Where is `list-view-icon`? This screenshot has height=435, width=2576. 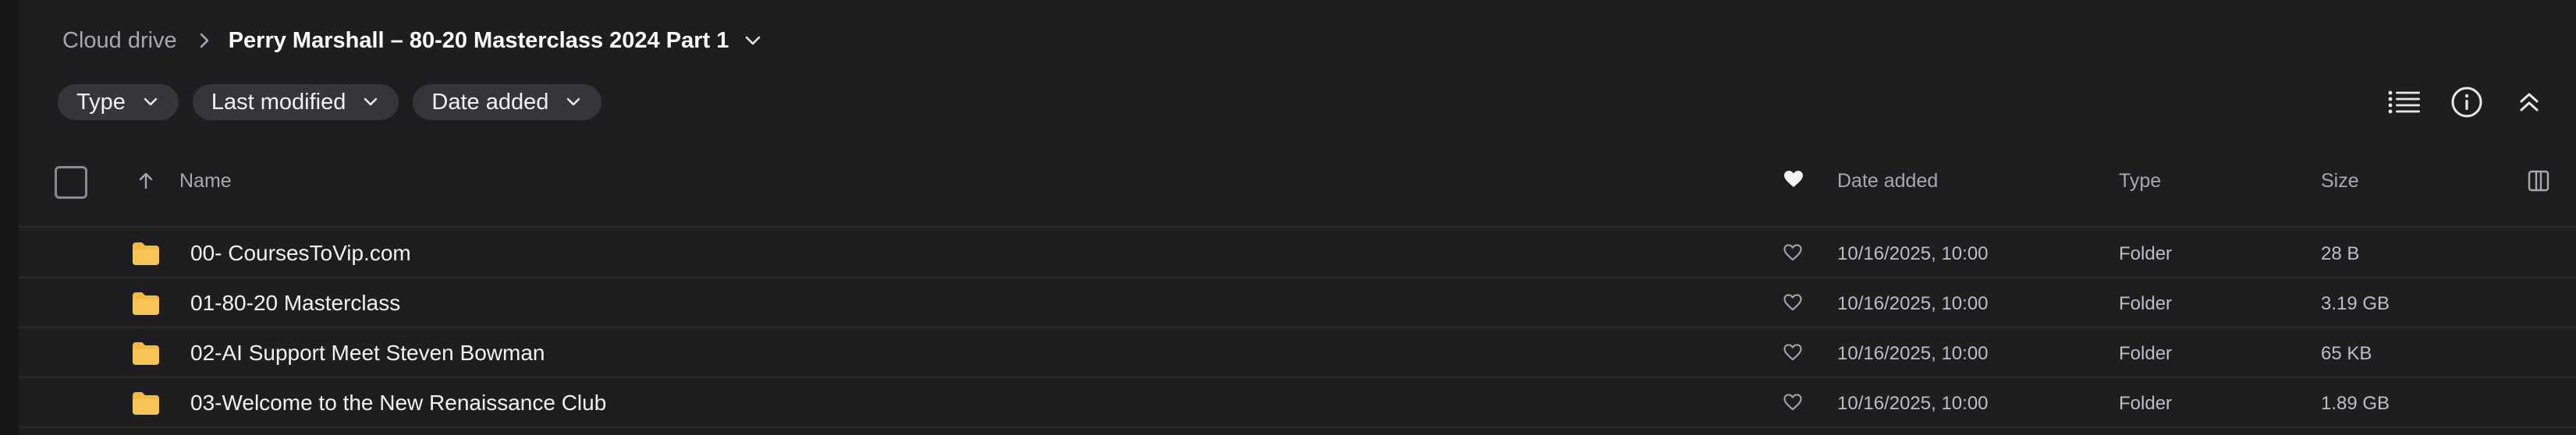
list-view-icon is located at coordinates (2404, 102).